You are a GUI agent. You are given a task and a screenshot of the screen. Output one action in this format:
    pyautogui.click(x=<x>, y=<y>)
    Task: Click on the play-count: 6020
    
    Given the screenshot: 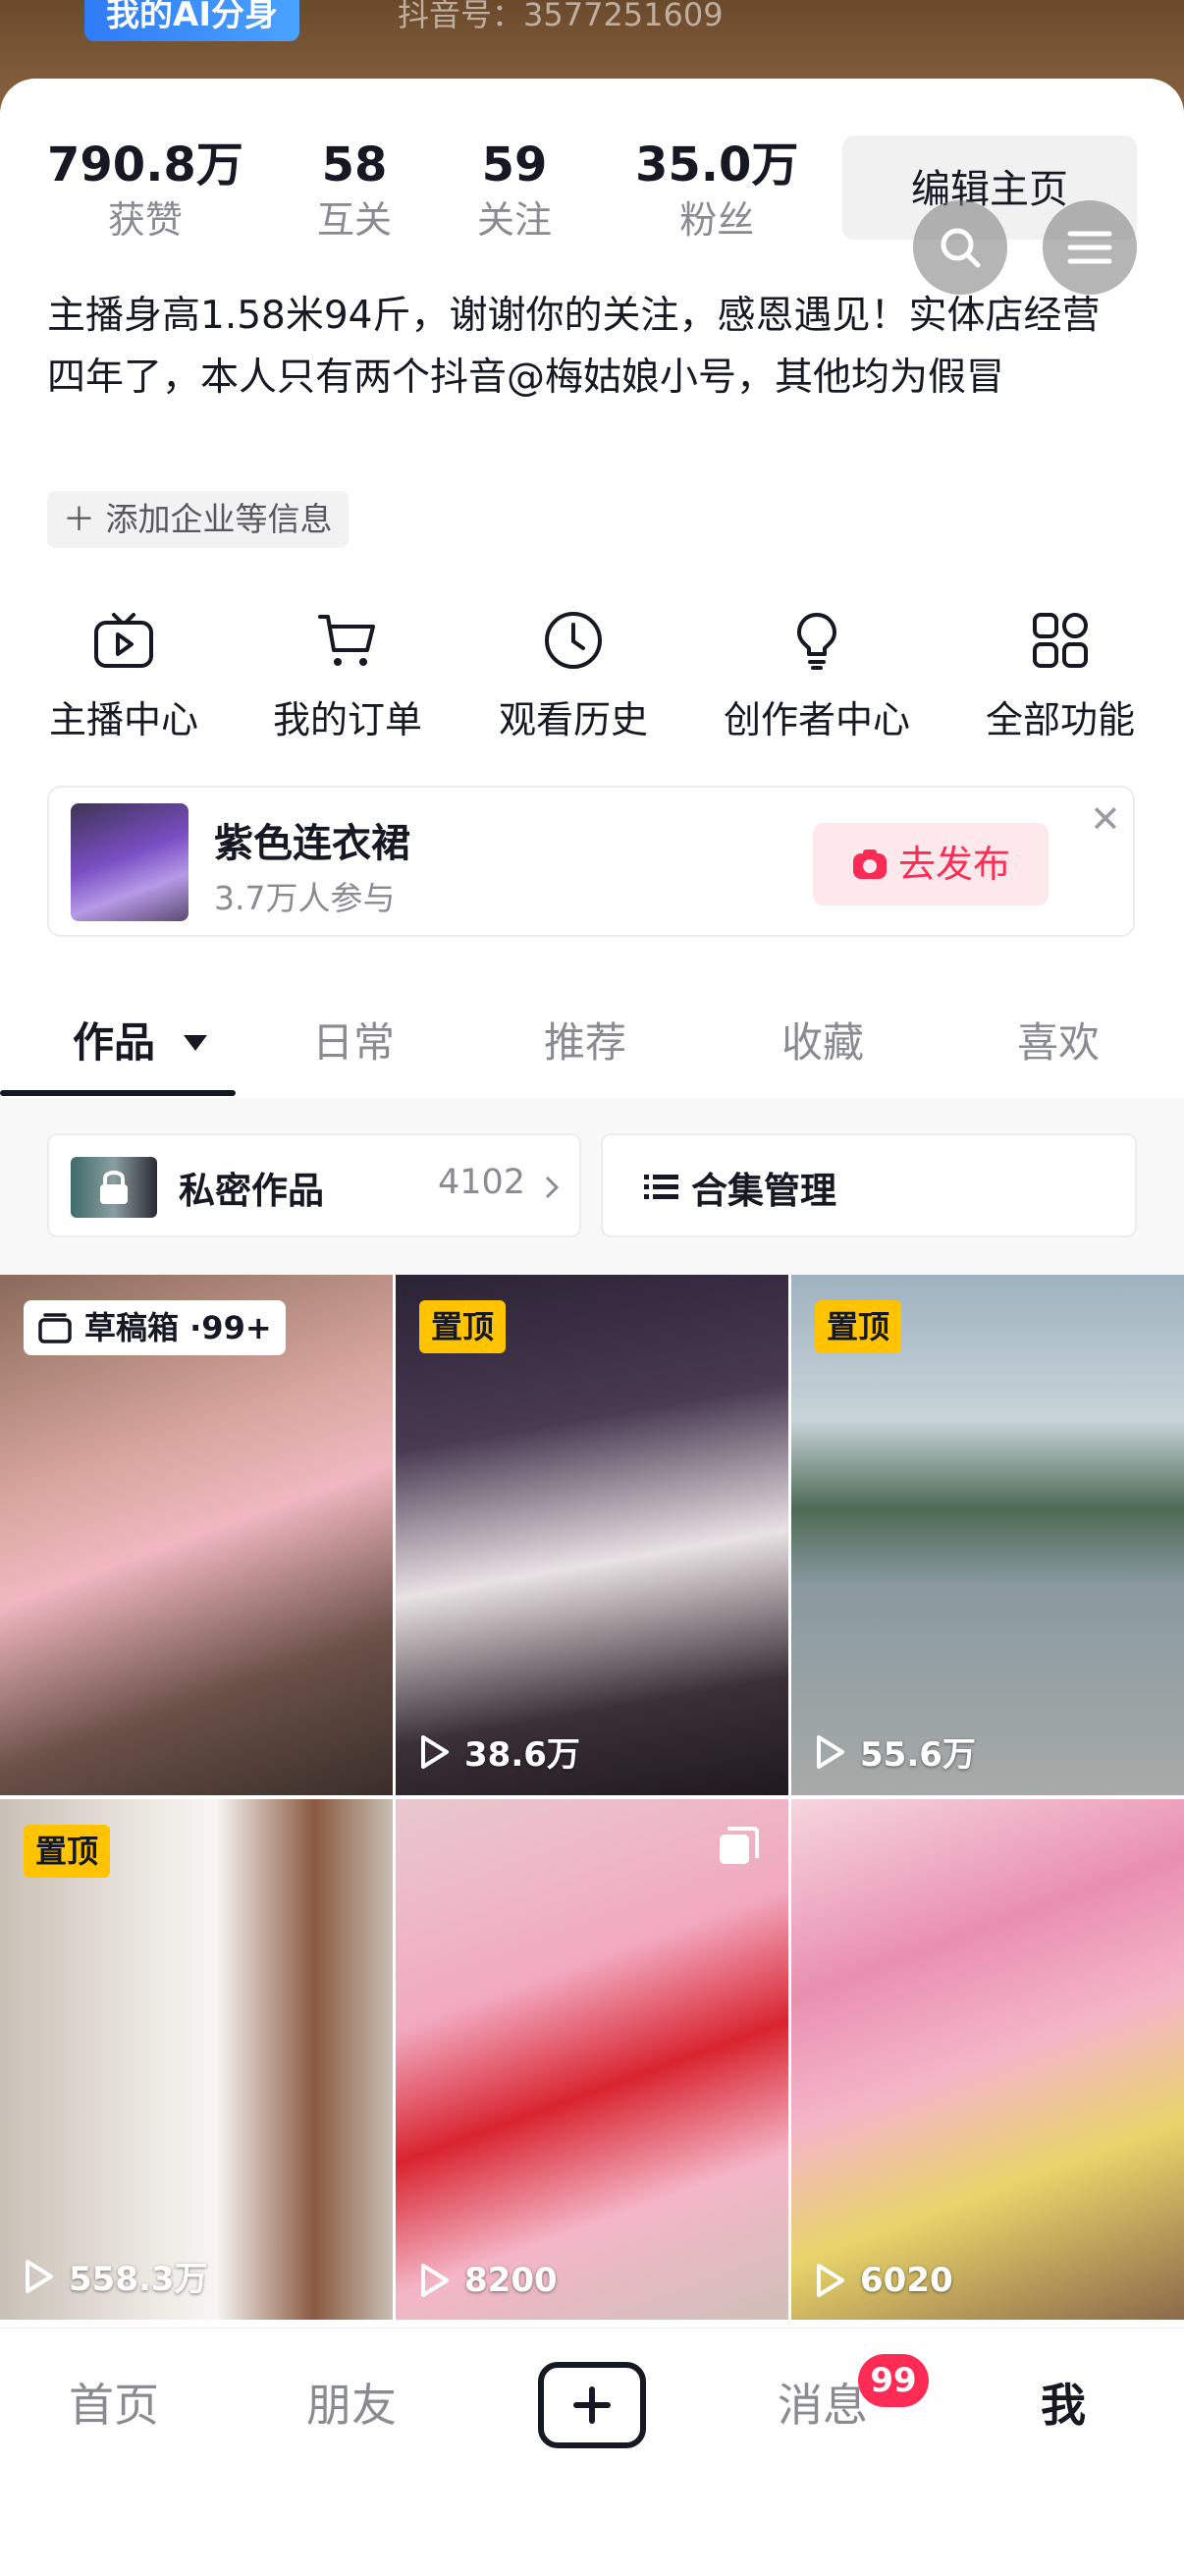 What is the action you would take?
    pyautogui.click(x=884, y=2280)
    